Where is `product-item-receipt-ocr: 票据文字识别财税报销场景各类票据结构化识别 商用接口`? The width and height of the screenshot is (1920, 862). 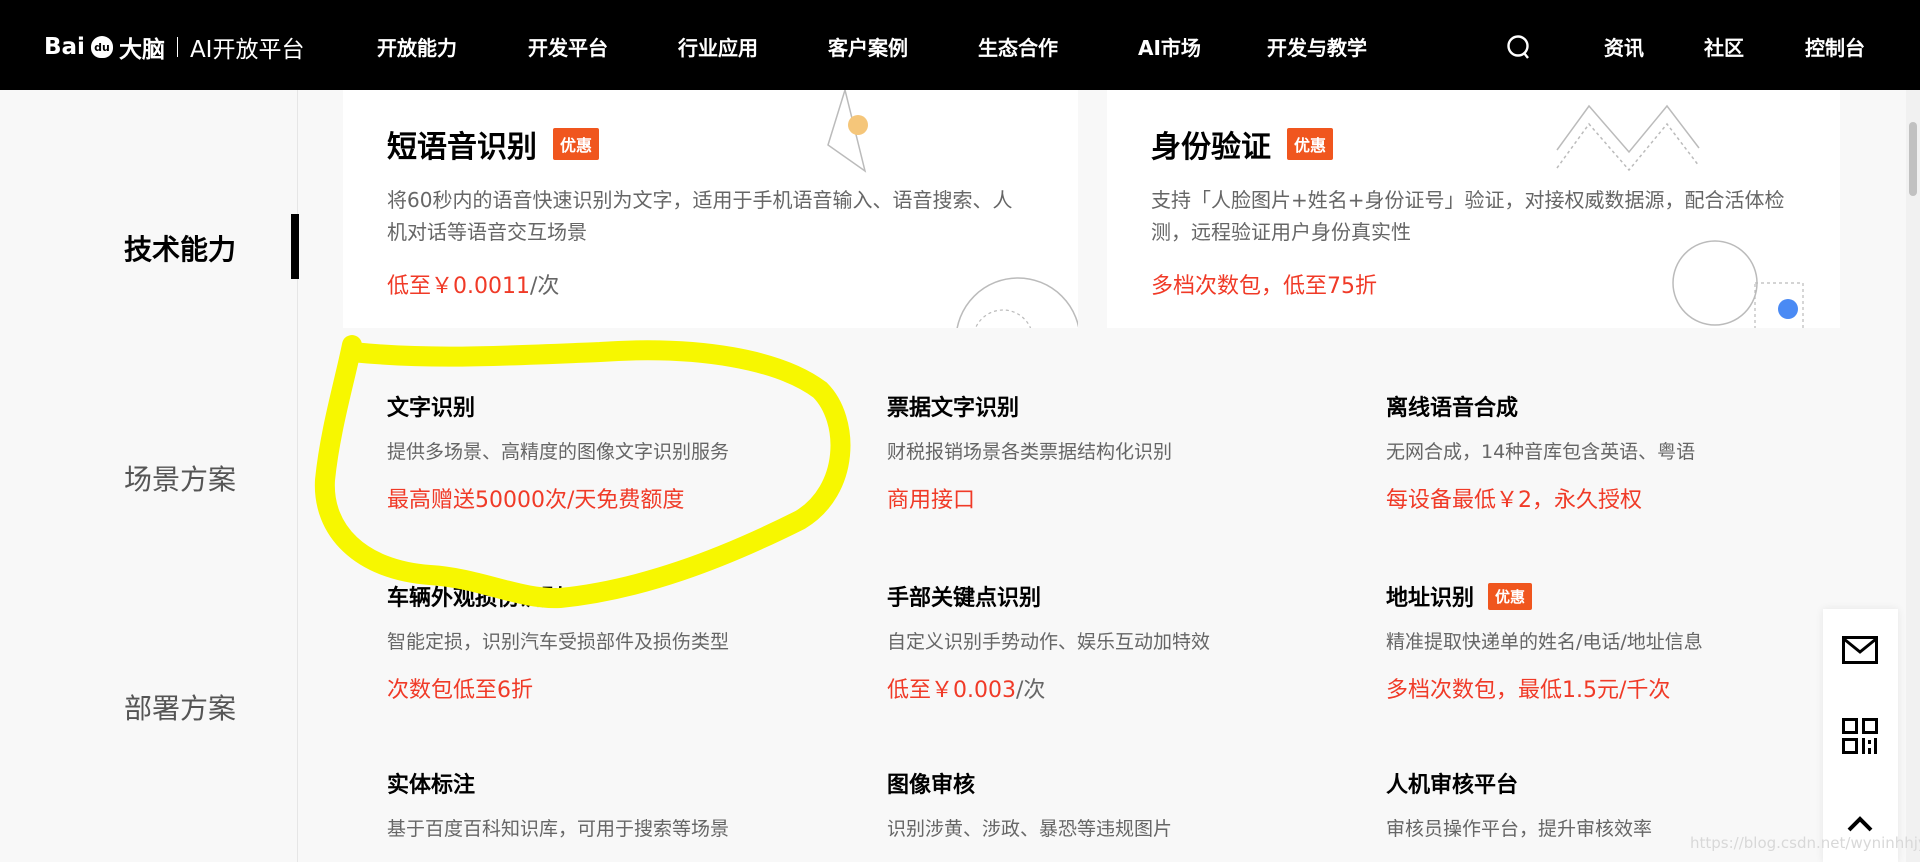
product-item-receipt-ocr: 票据文字识别财税报销场景各类票据结构化识别 商用接口 is located at coordinates (1122, 452).